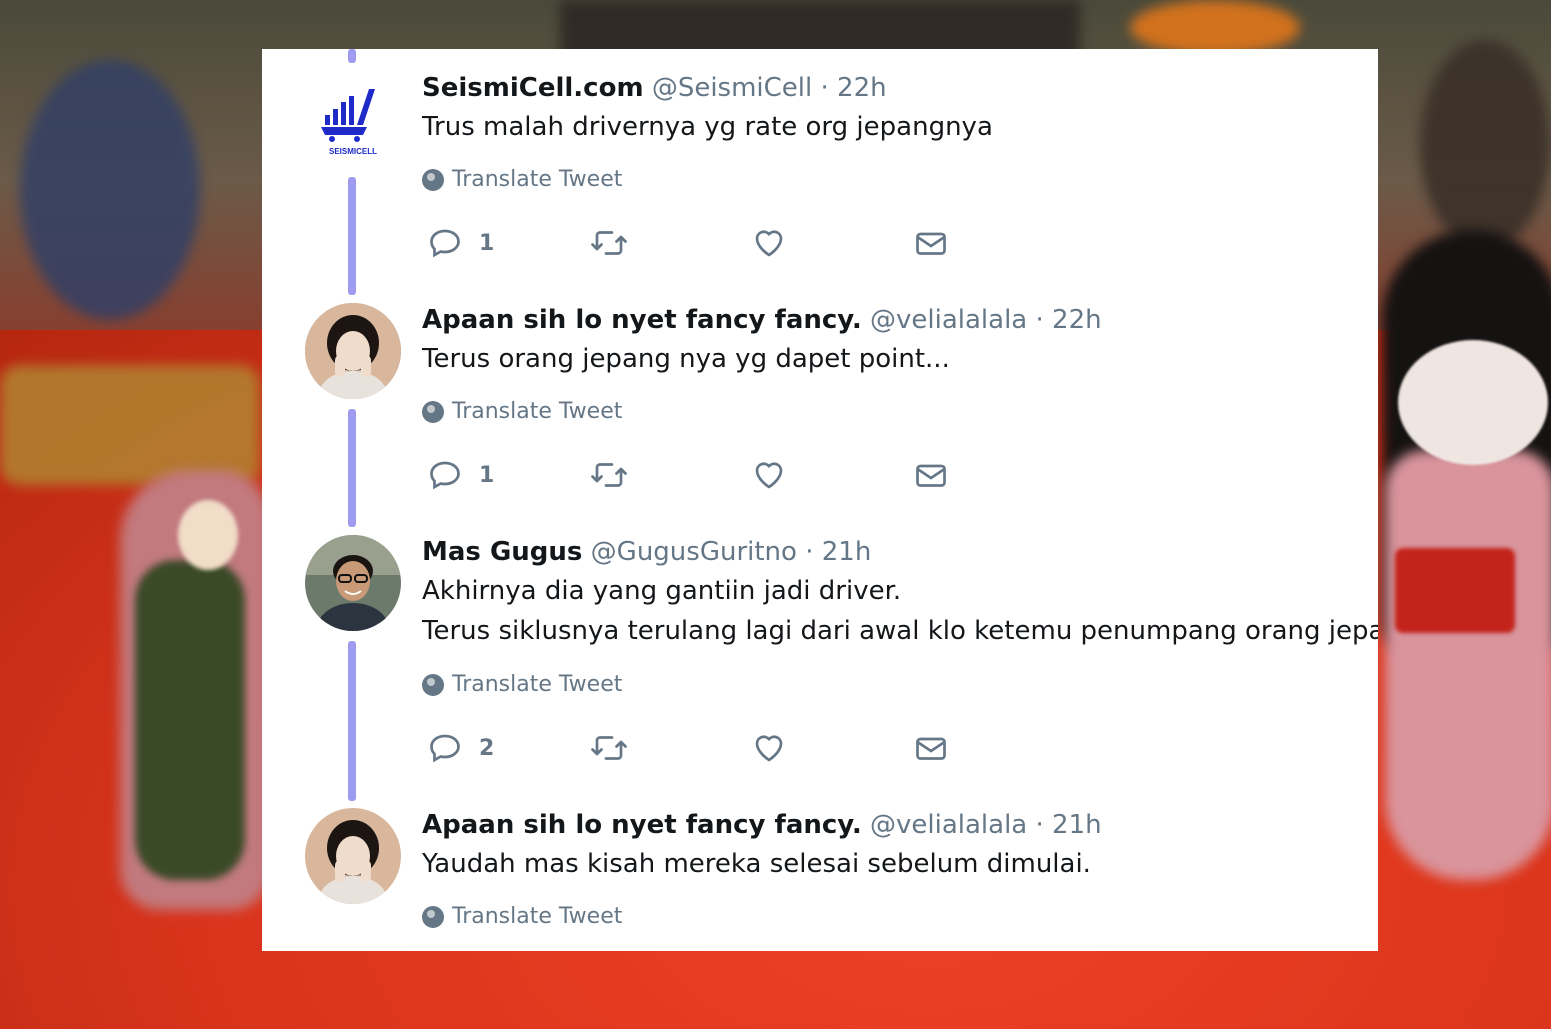  I want to click on tweet-header: SeismiCell.com @SeismiCell · 22h, so click(654, 88).